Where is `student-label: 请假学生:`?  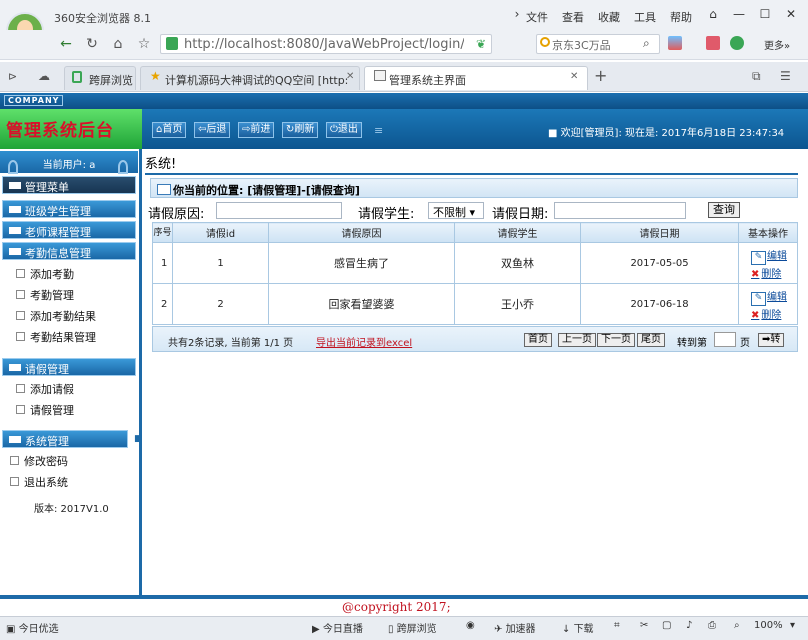
student-label: 请假学生: is located at coordinates (386, 214).